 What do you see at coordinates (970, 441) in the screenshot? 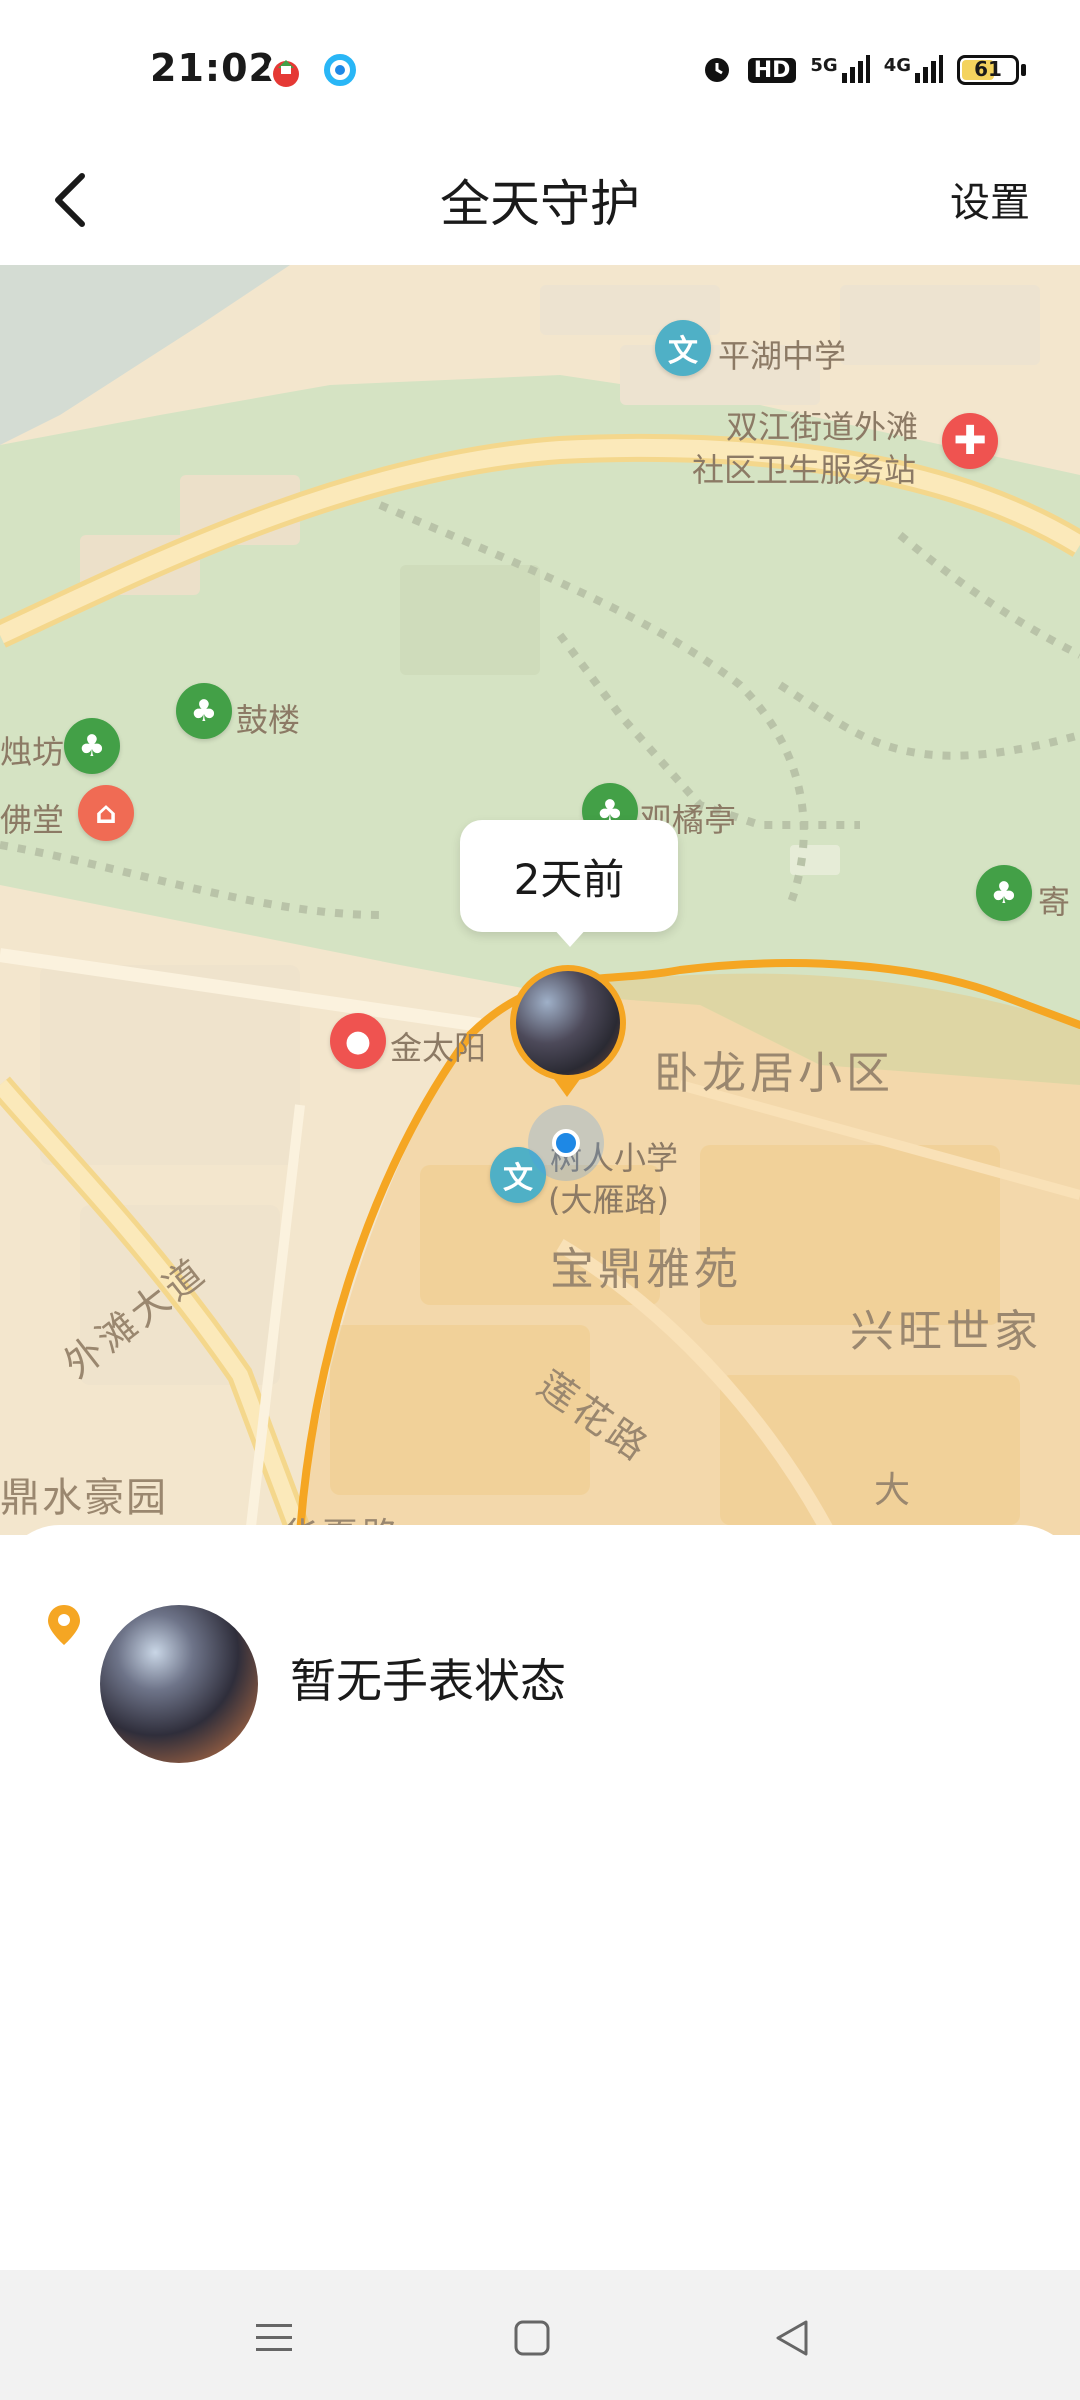
I see `hospital-poi-icon: ✚` at bounding box center [970, 441].